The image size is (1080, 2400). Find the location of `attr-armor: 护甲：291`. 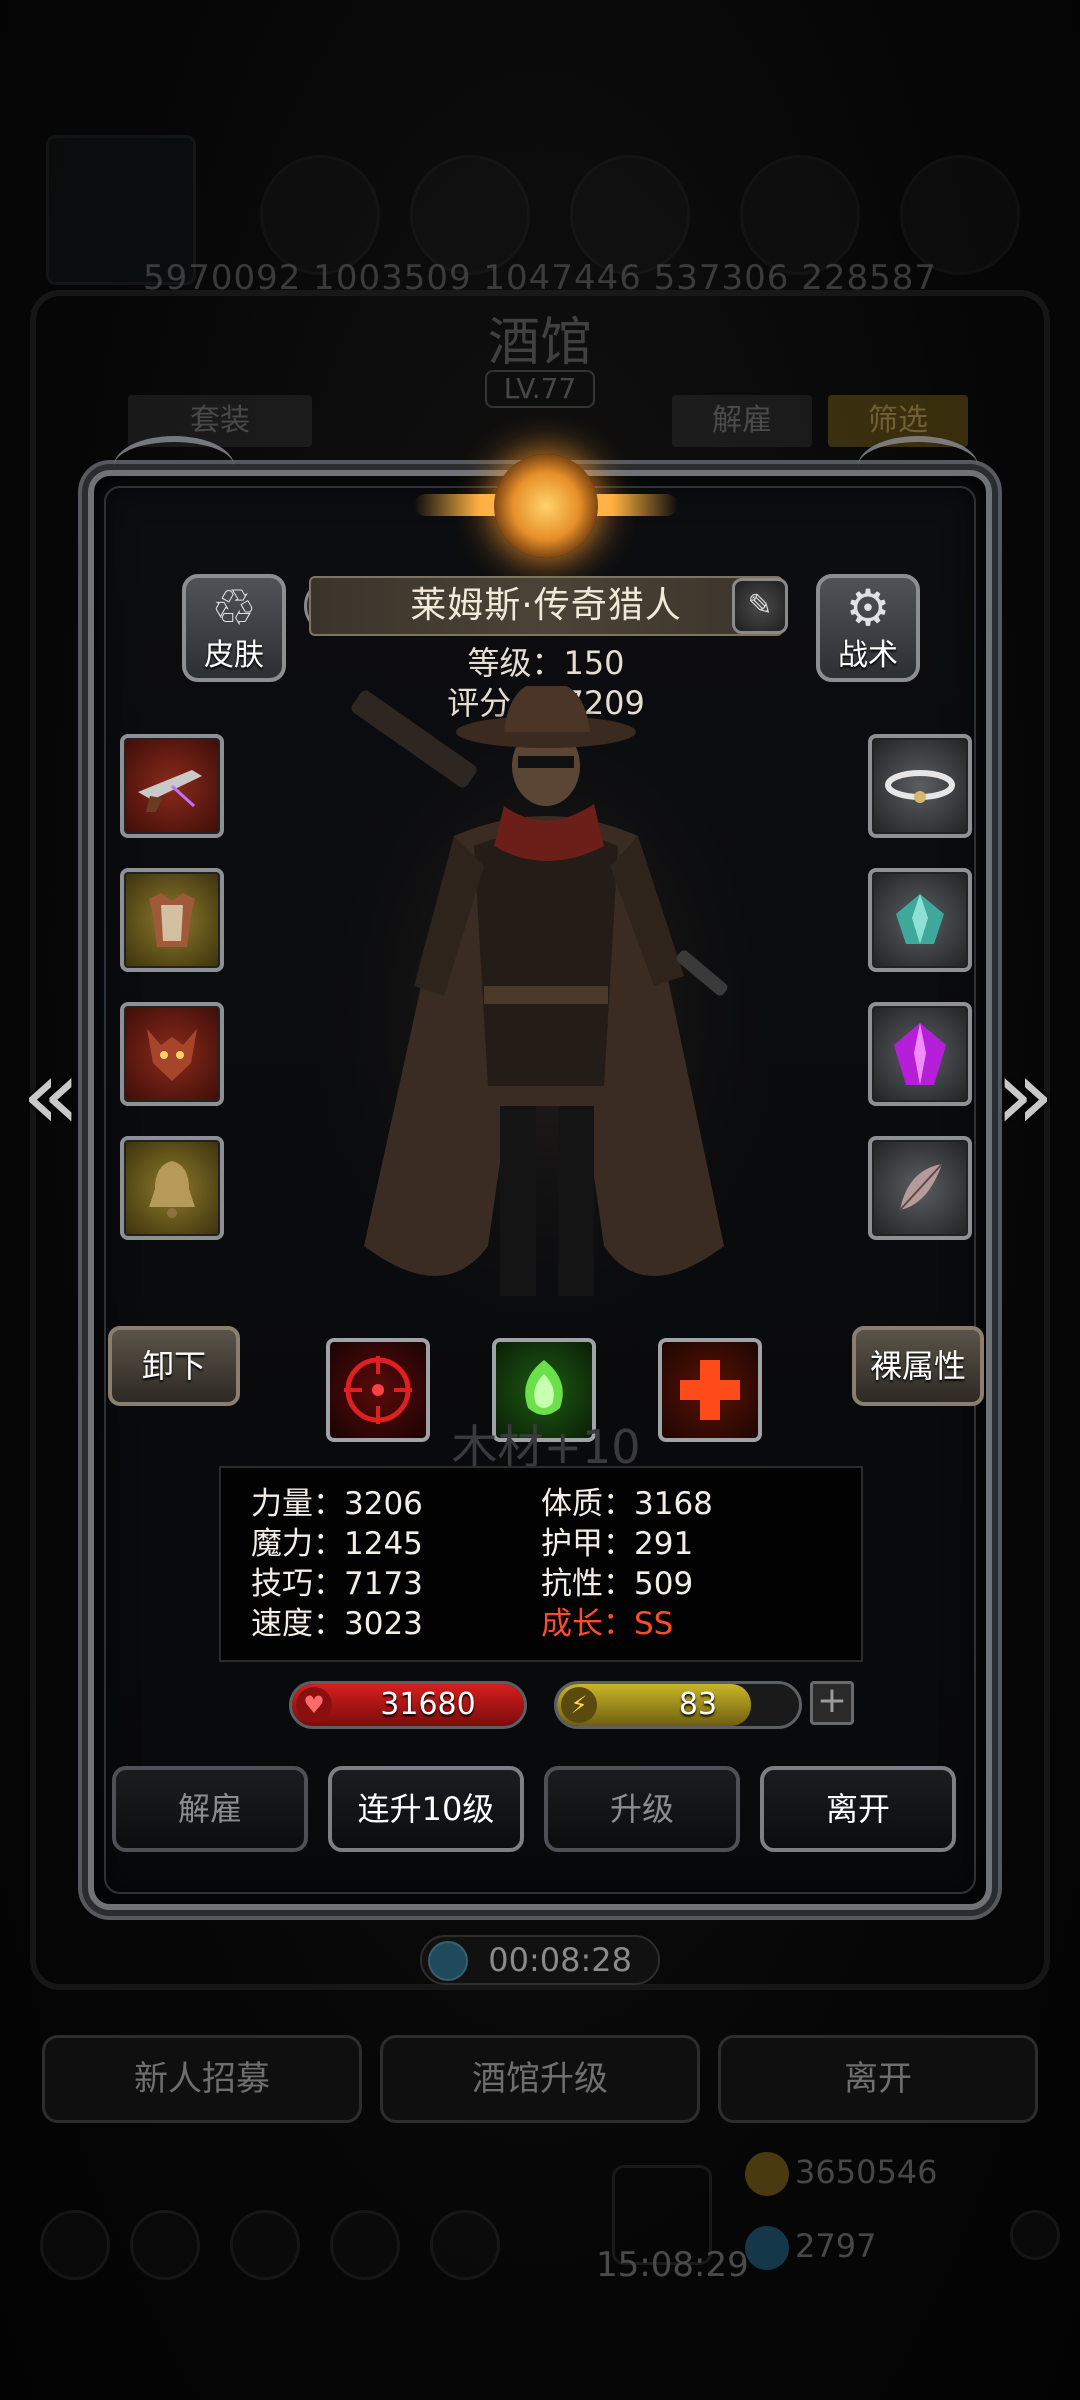

attr-armor: 护甲：291 is located at coordinates (617, 1544).